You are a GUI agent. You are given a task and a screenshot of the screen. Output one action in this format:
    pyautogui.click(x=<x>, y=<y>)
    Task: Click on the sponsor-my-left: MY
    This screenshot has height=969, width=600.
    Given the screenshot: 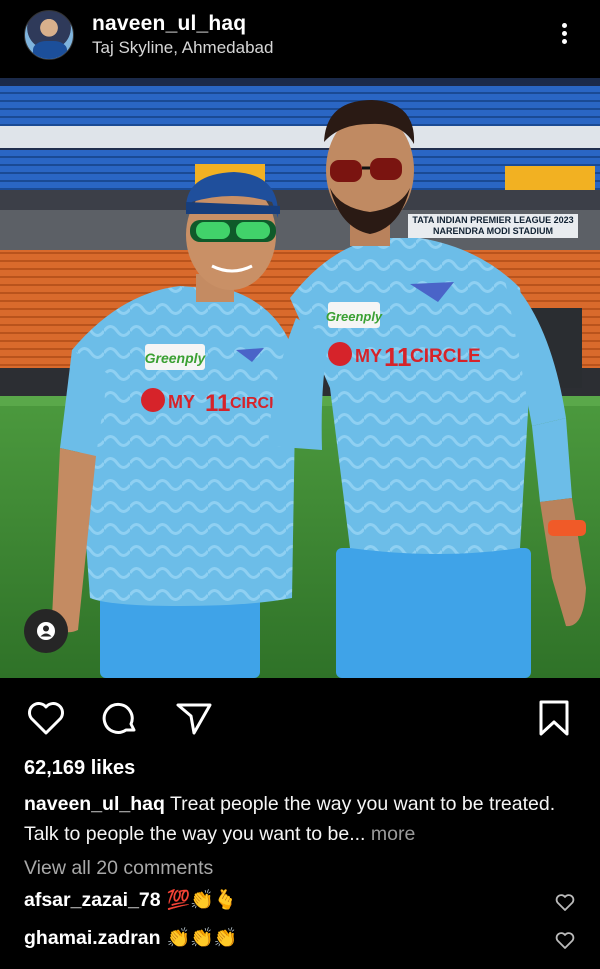 What is the action you would take?
    pyautogui.click(x=181, y=402)
    